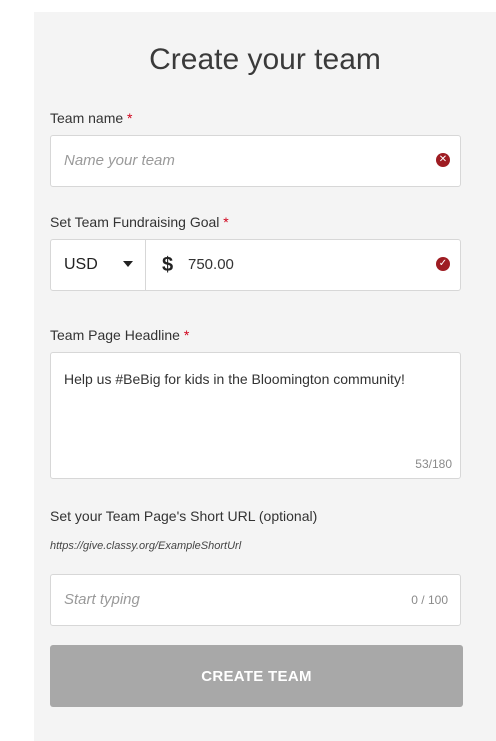 Image resolution: width=496 pixels, height=741 pixels. Describe the element at coordinates (168, 265) in the screenshot. I see `currency-symbol: $` at that location.